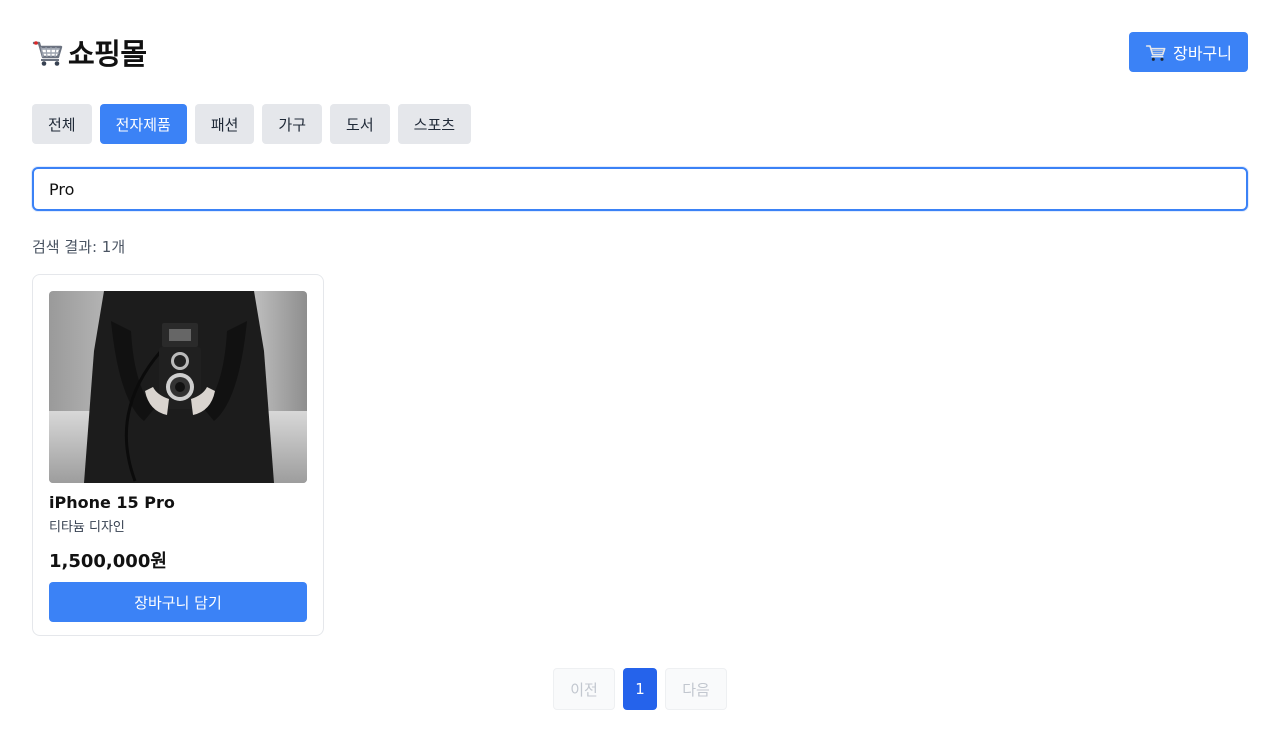 The height and width of the screenshot is (742, 1280). I want to click on category-electronics: 전자제품, so click(143, 124).